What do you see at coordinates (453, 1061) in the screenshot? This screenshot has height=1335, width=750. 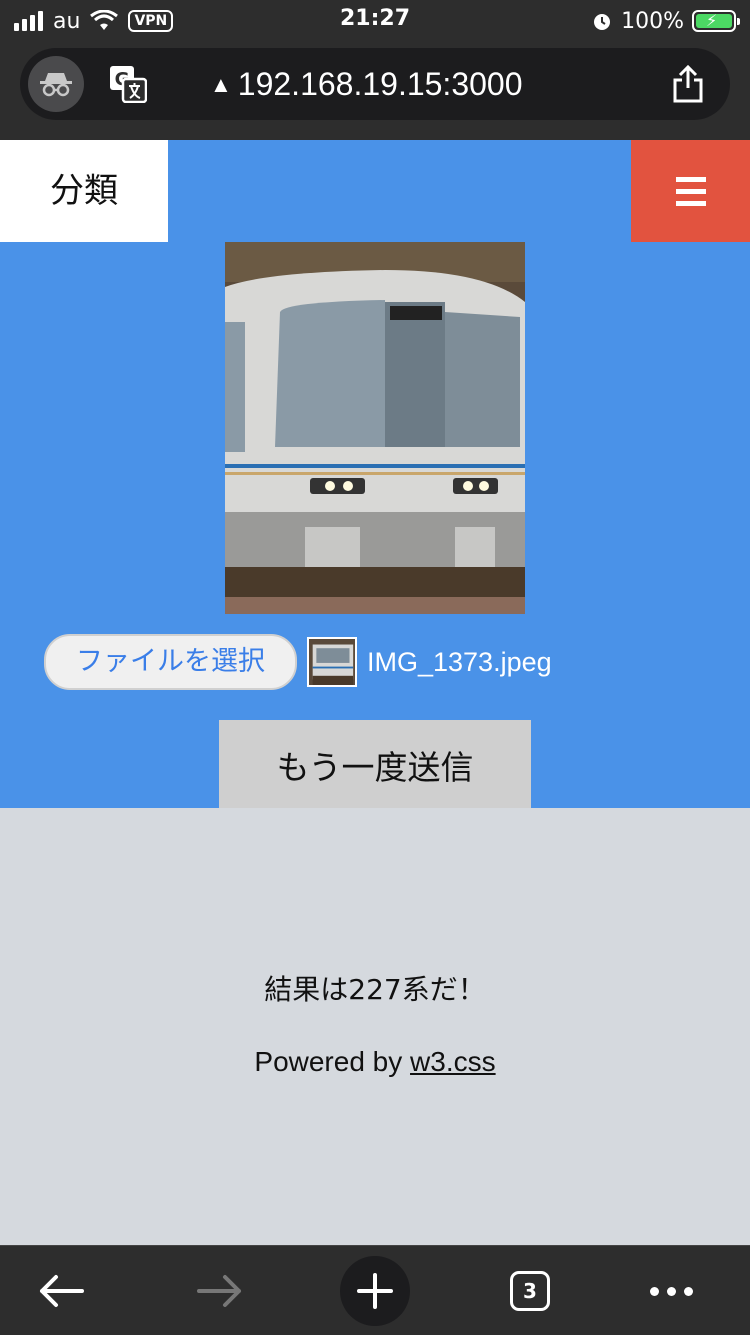 I see `w3css-link: w3.css` at bounding box center [453, 1061].